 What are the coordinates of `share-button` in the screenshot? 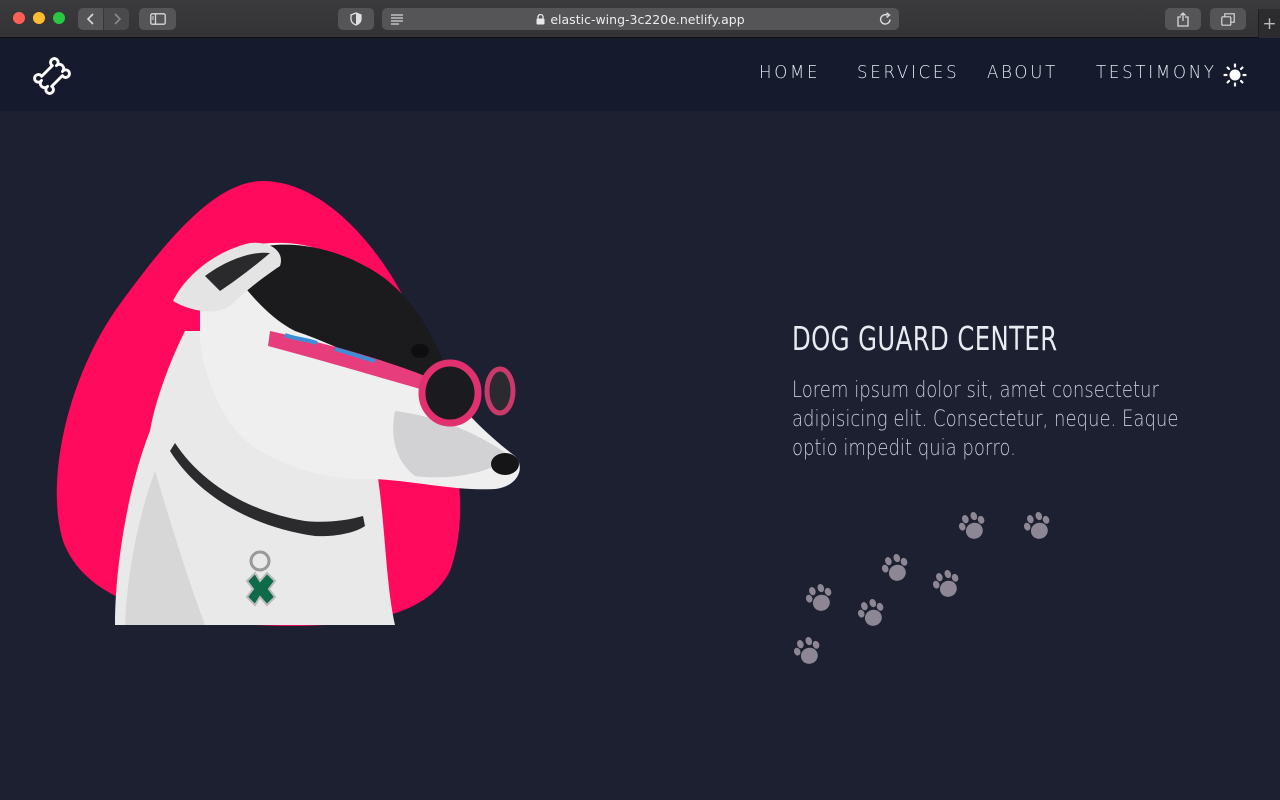 It's located at (1183, 19).